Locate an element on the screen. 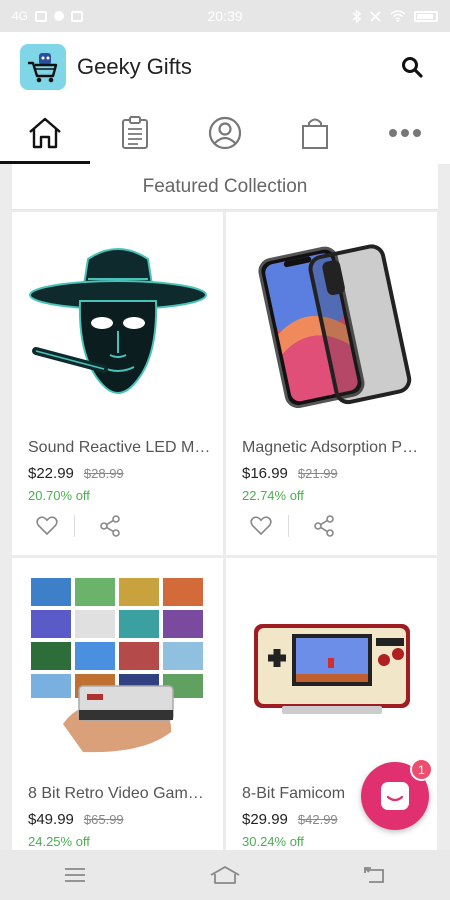 The image size is (450, 900). more-icon is located at coordinates (405, 133).